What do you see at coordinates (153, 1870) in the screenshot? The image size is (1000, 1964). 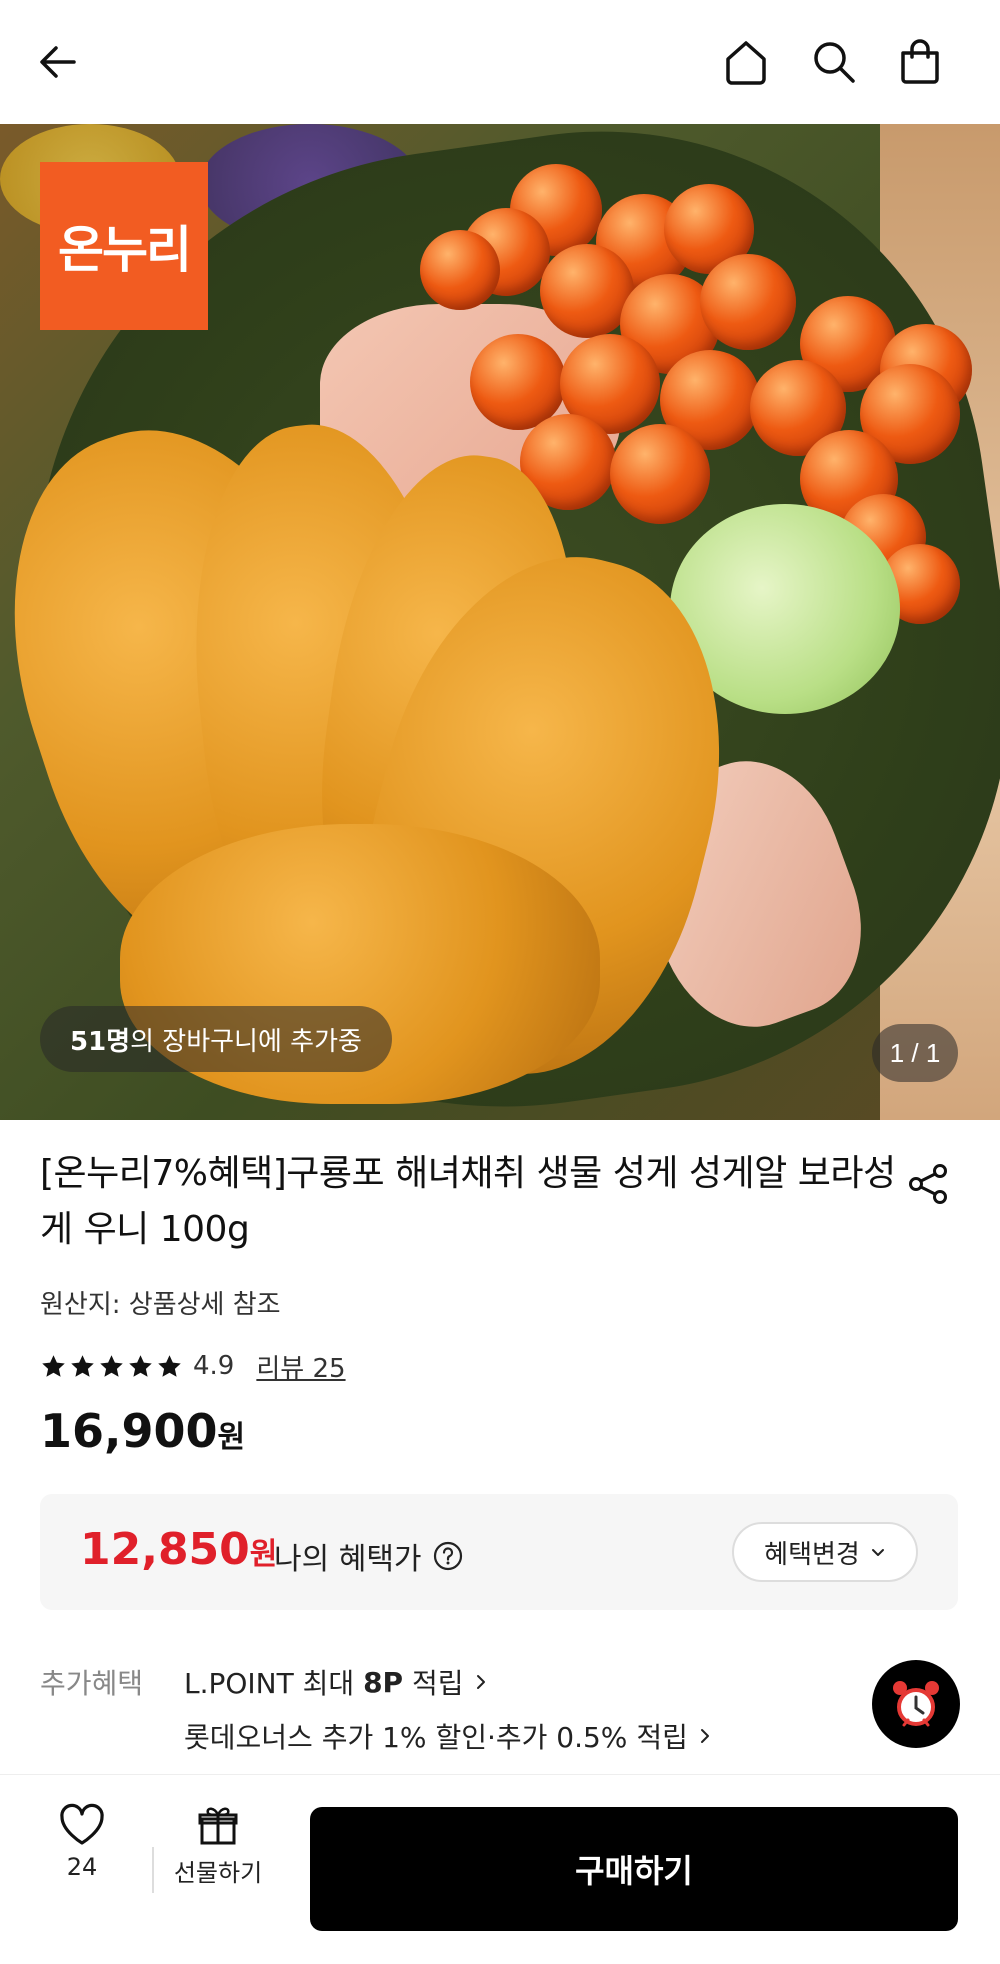 I see `divider` at bounding box center [153, 1870].